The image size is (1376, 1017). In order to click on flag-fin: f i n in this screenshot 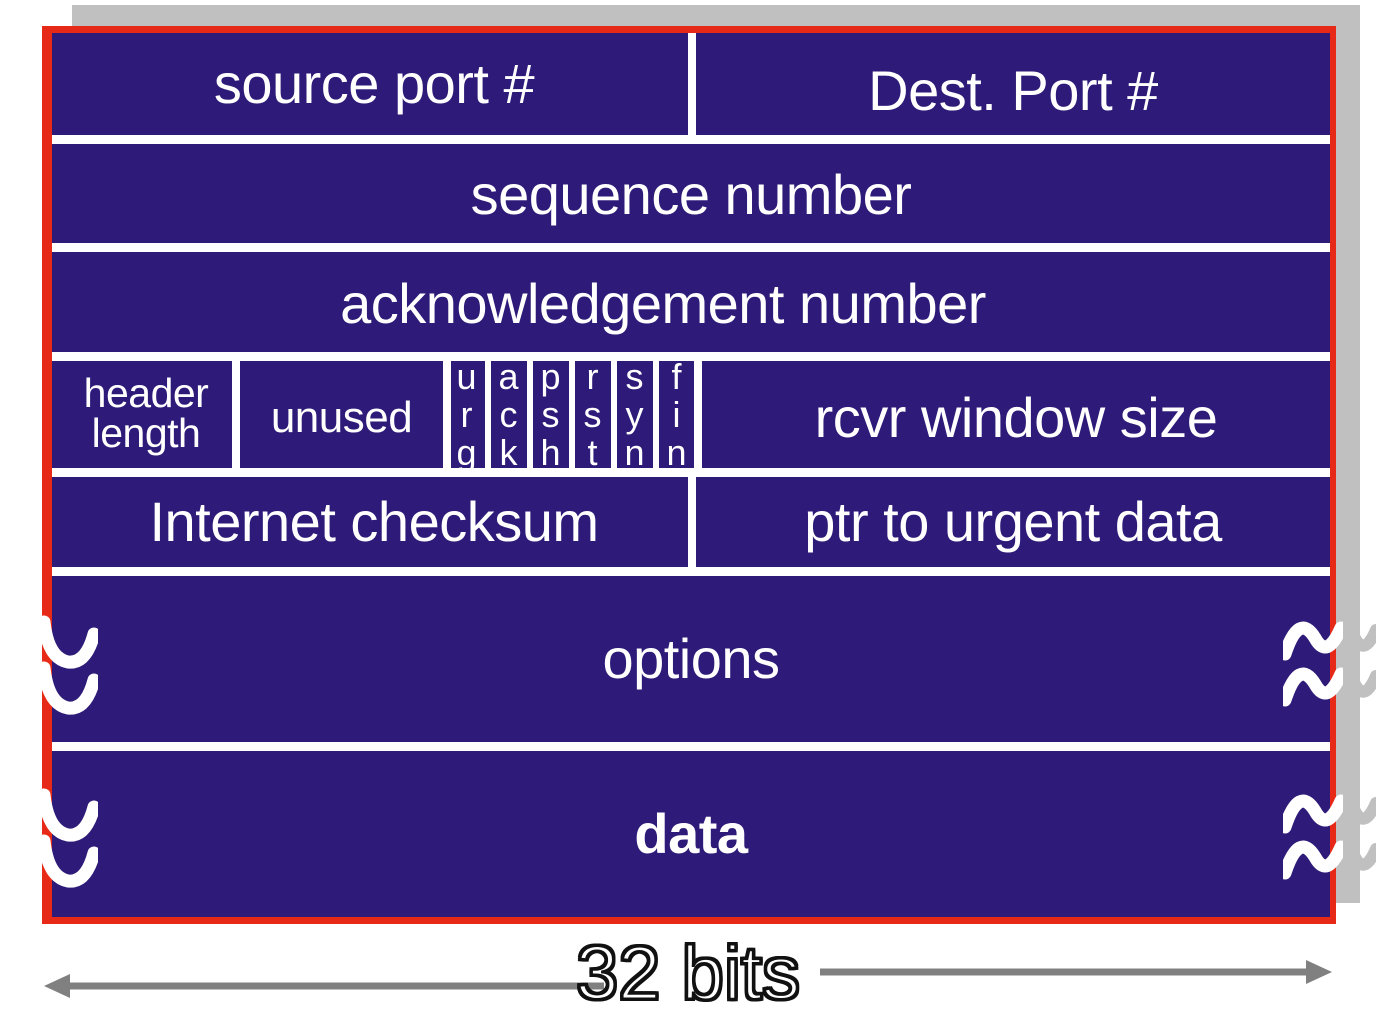, I will do `click(676, 415)`.